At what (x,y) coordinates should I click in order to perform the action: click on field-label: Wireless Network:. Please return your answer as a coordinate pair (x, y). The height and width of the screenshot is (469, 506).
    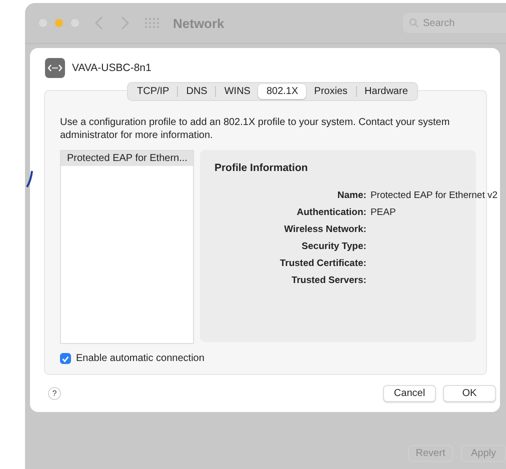
    Looking at the image, I should click on (324, 229).